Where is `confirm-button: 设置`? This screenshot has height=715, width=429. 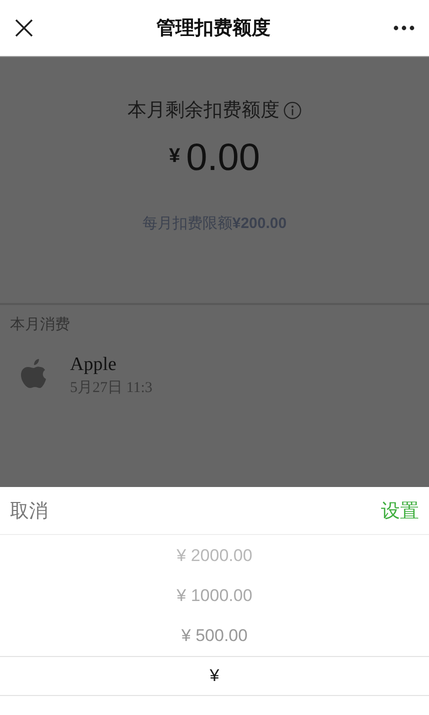
confirm-button: 设置 is located at coordinates (400, 511).